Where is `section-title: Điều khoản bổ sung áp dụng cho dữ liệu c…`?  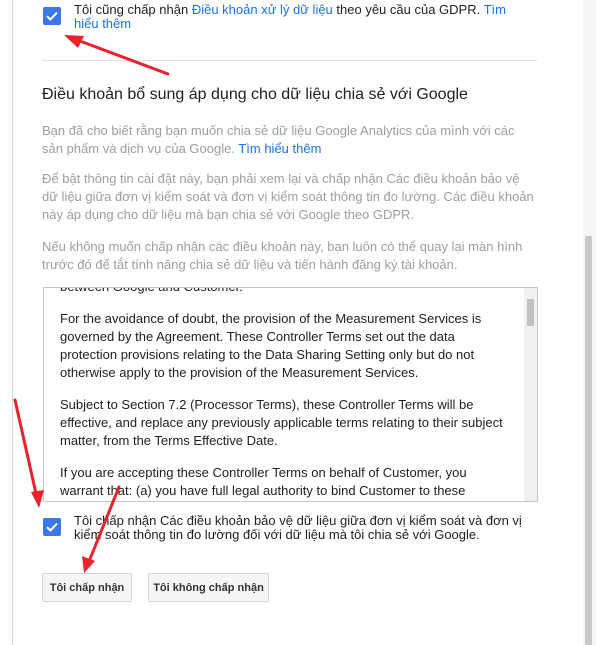
section-title: Điều khoản bổ sung áp dụng cho dữ liệu c… is located at coordinates (255, 94).